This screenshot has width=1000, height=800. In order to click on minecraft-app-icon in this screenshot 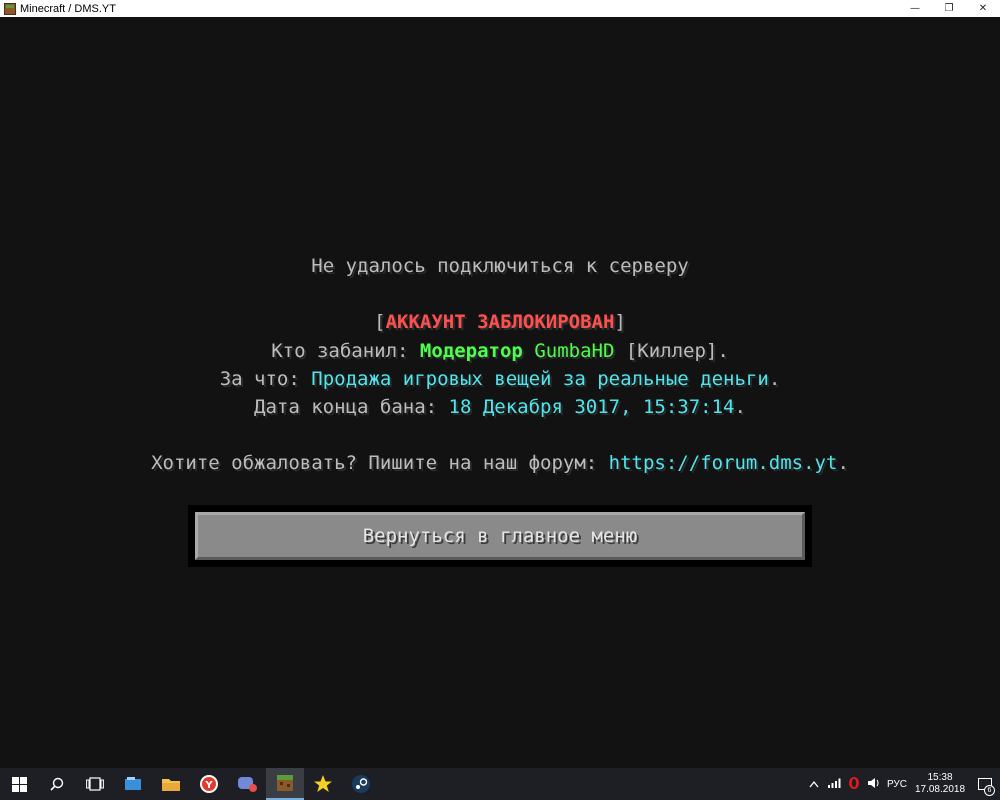, I will do `click(10, 8)`.